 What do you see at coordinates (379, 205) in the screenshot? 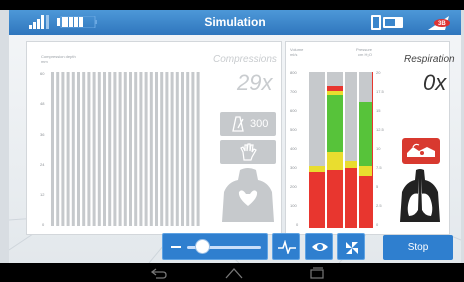
I see `pressure-tick-label: 2.5` at bounding box center [379, 205].